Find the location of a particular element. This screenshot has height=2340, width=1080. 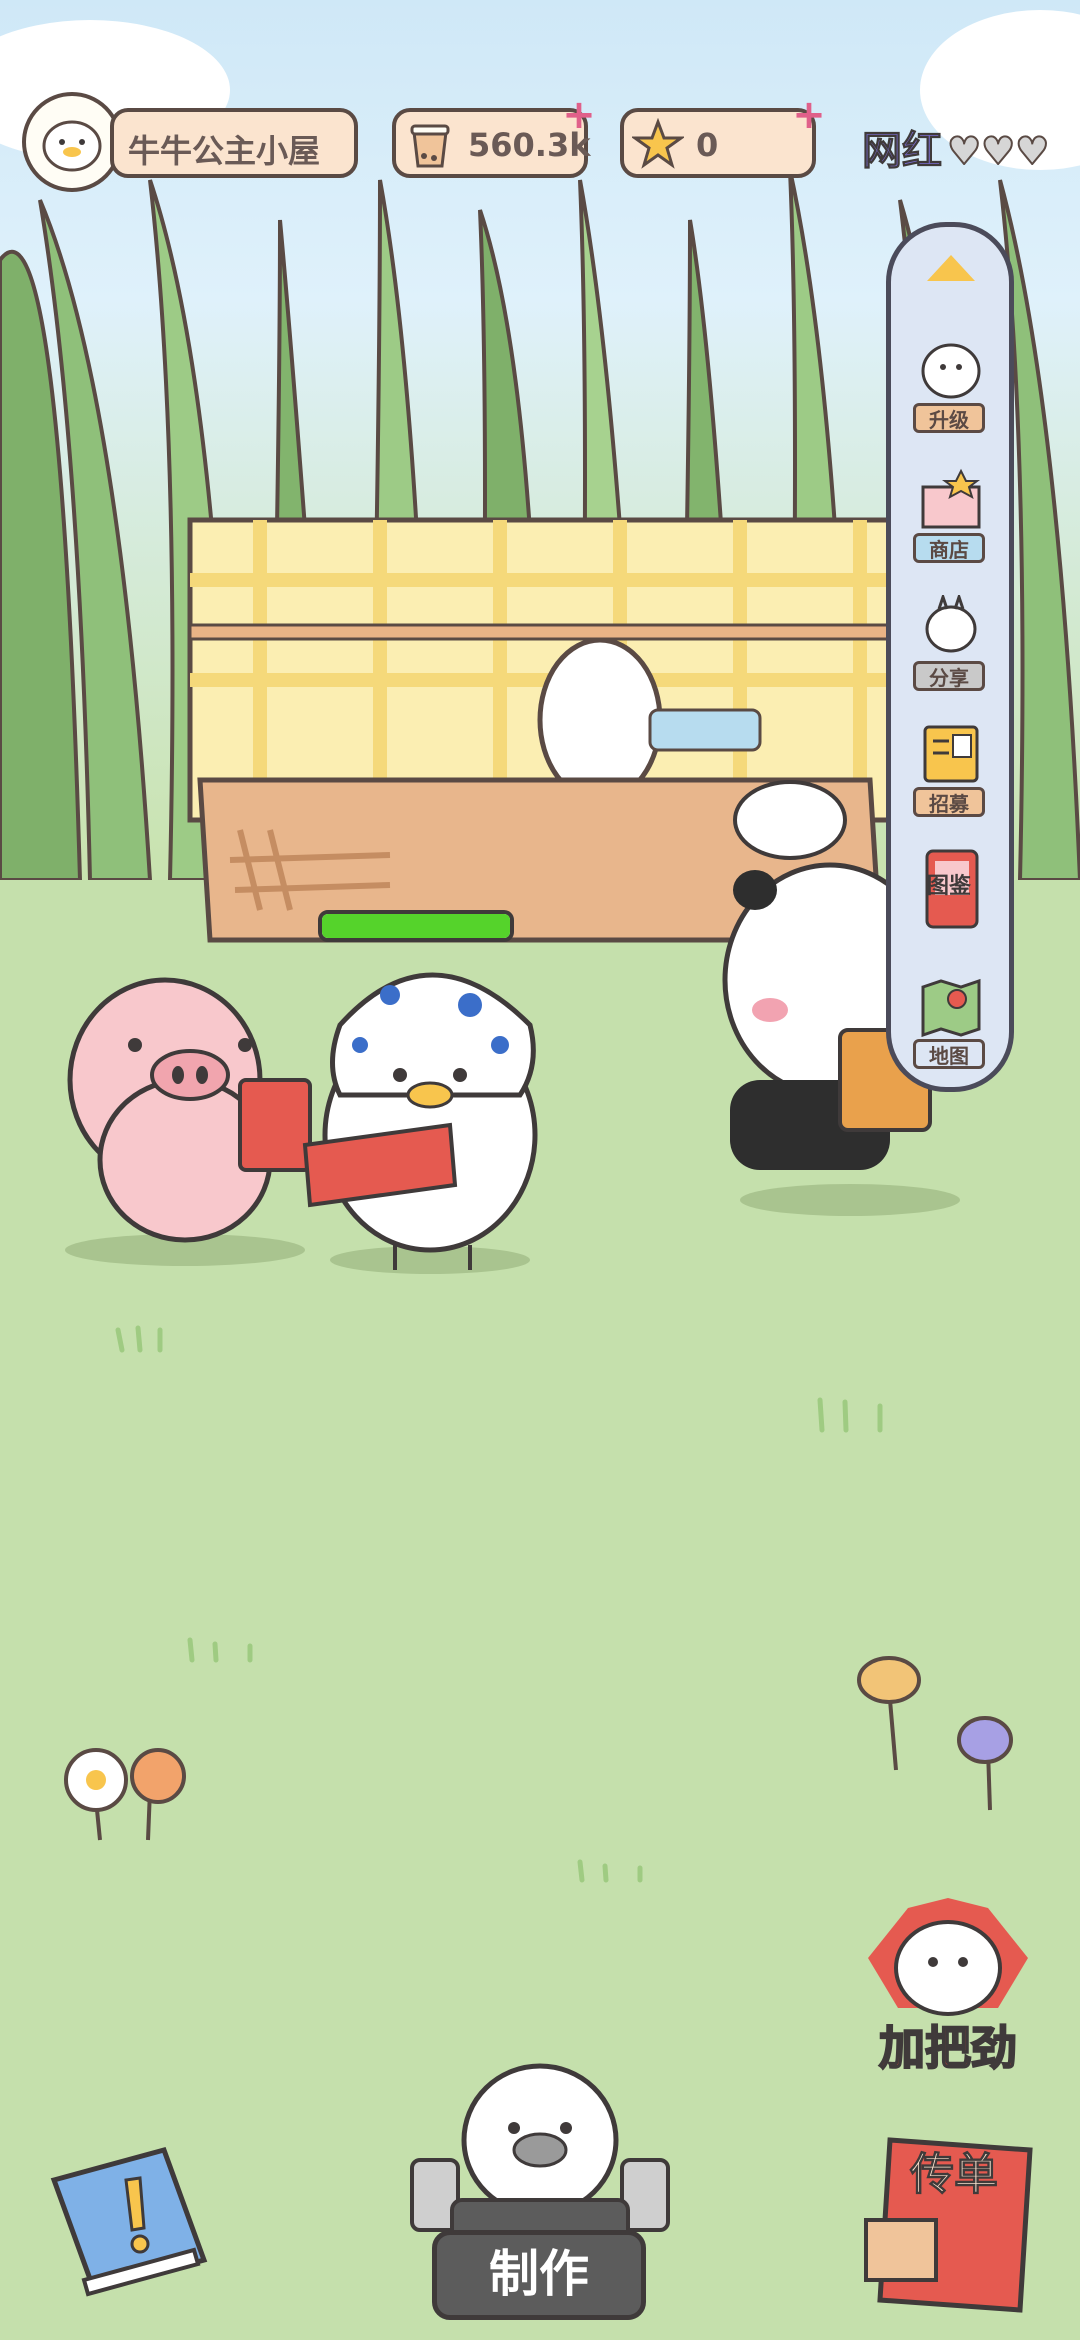

player-avatar is located at coordinates (72, 142).